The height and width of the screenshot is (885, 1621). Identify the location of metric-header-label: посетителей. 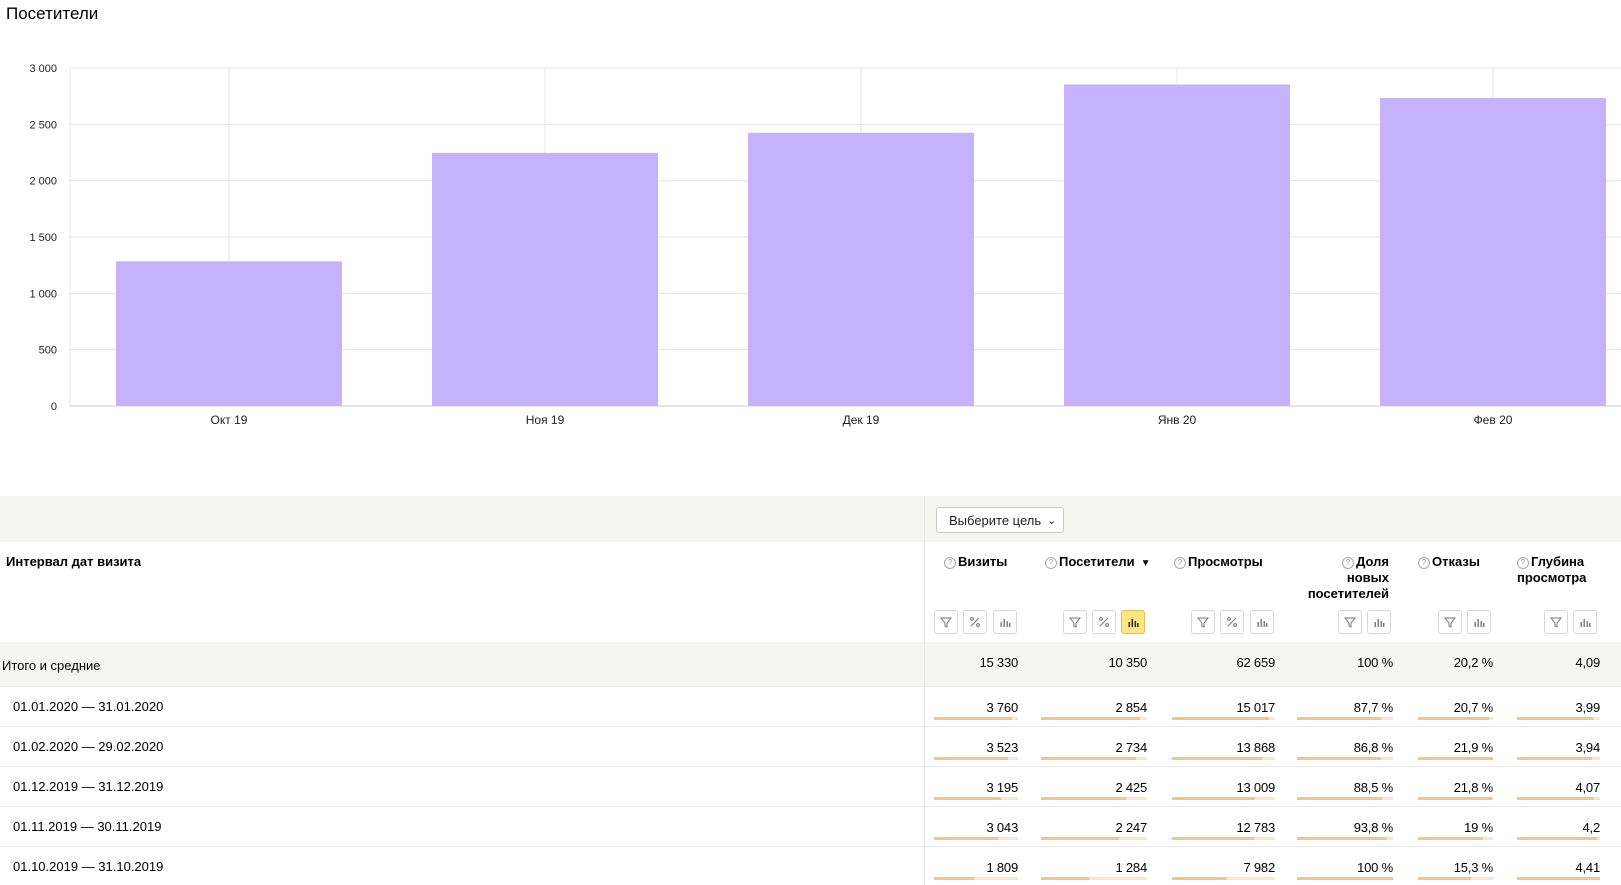
(1348, 593).